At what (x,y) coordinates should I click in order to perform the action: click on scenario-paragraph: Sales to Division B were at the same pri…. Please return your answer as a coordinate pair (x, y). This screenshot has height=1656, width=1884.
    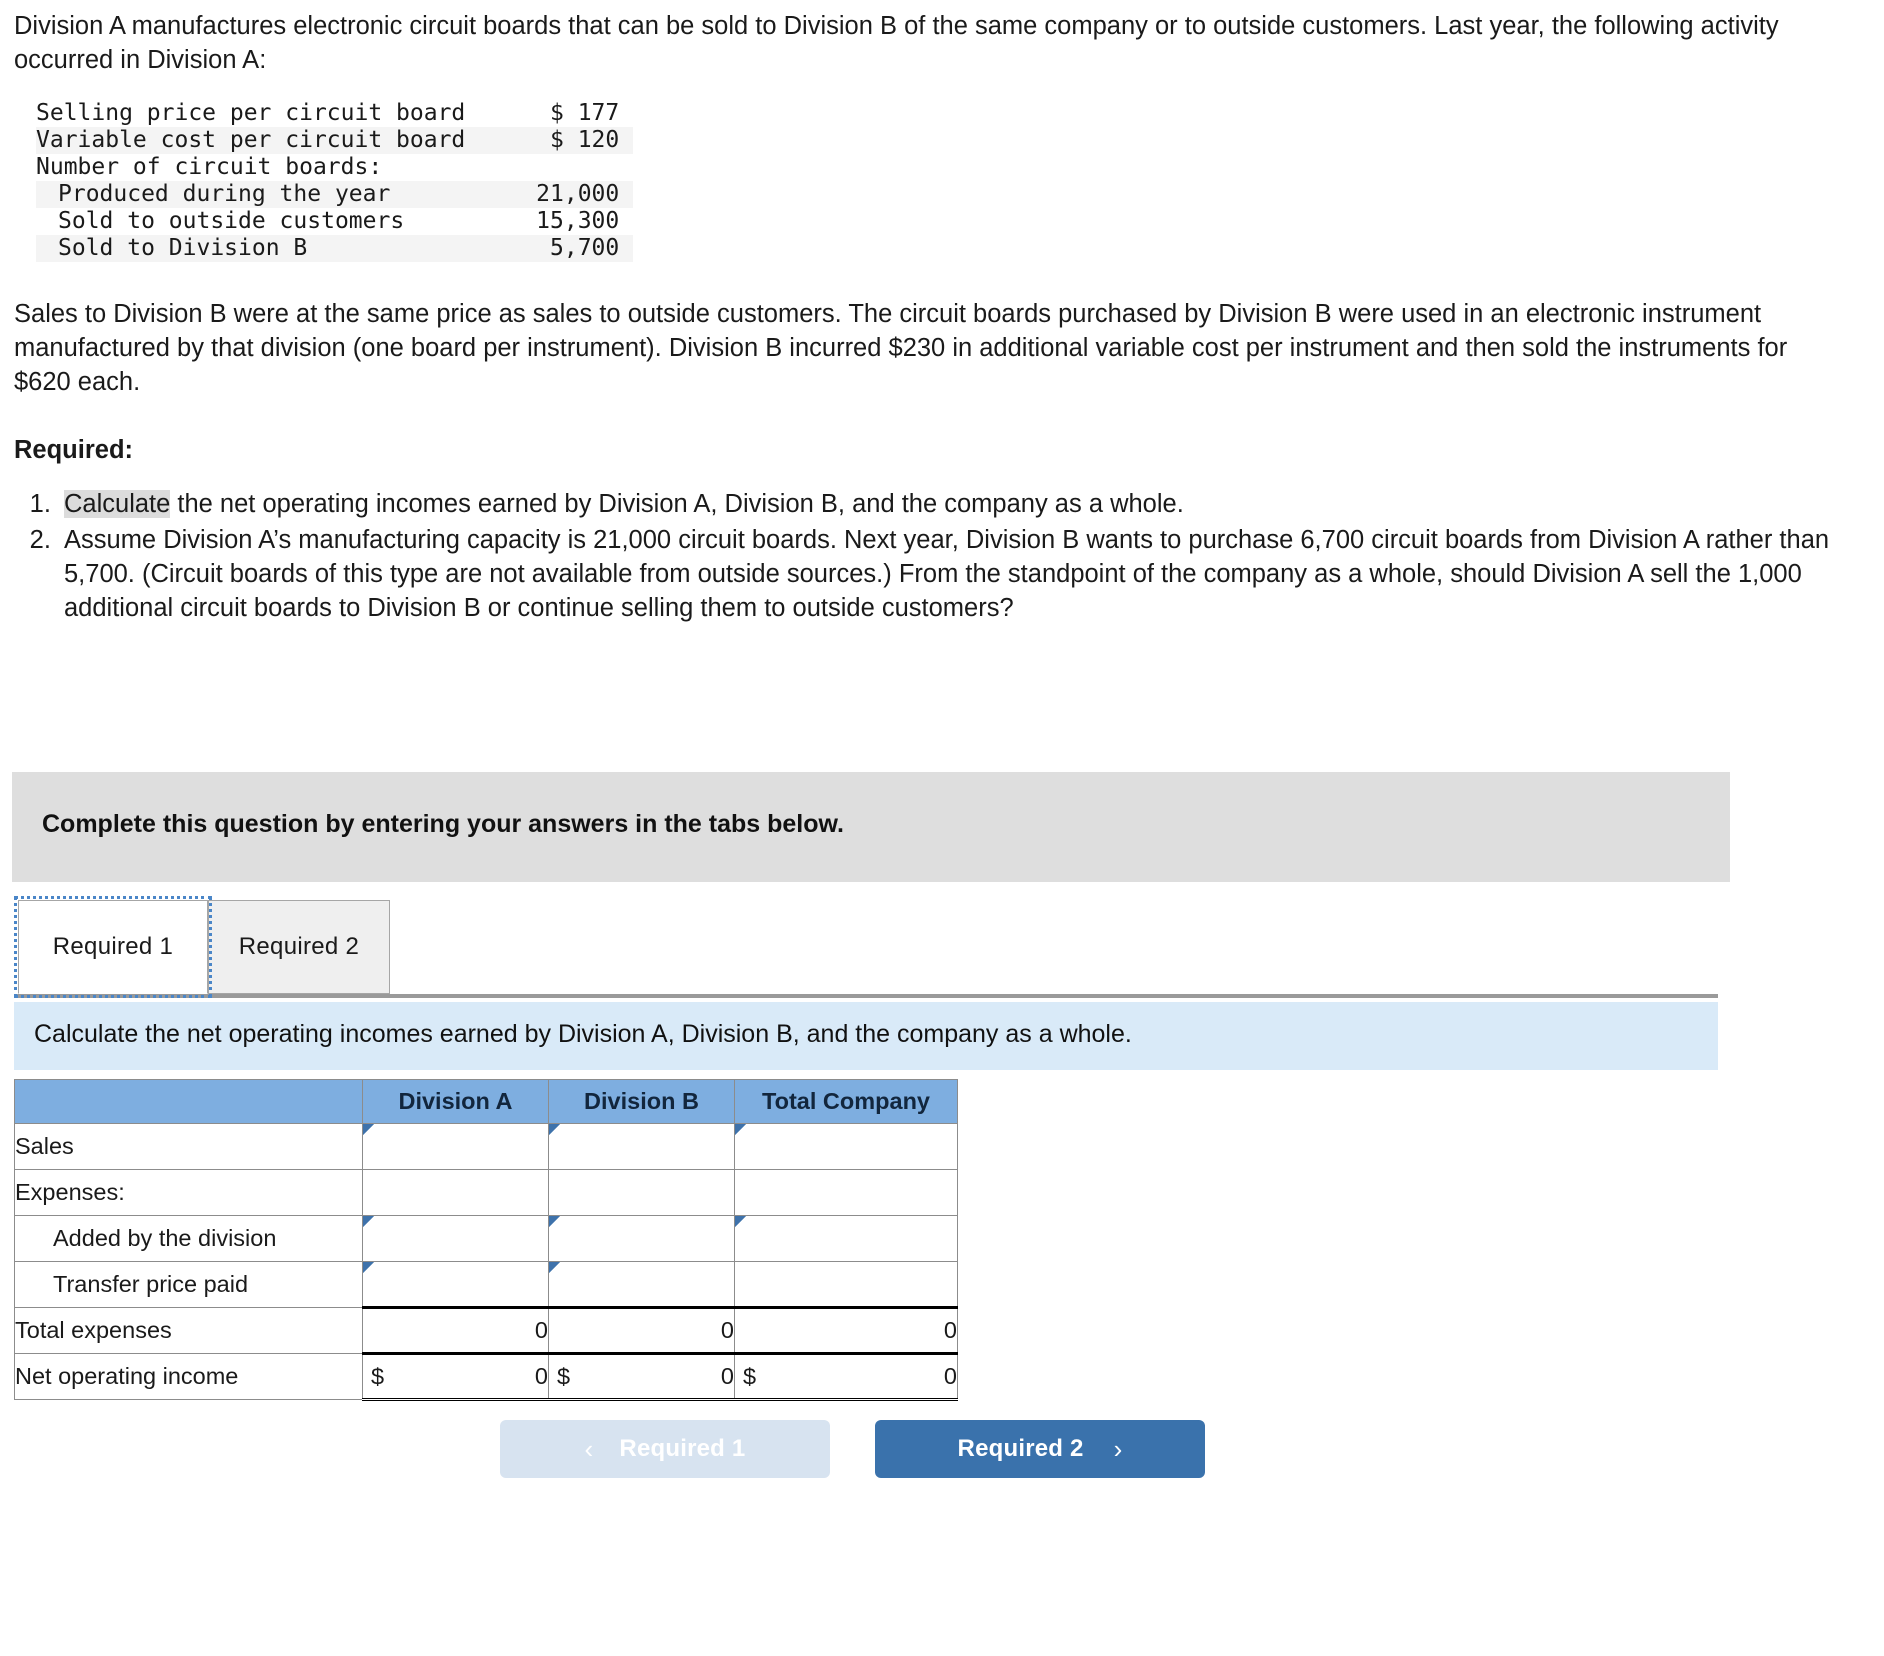
    Looking at the image, I should click on (901, 348).